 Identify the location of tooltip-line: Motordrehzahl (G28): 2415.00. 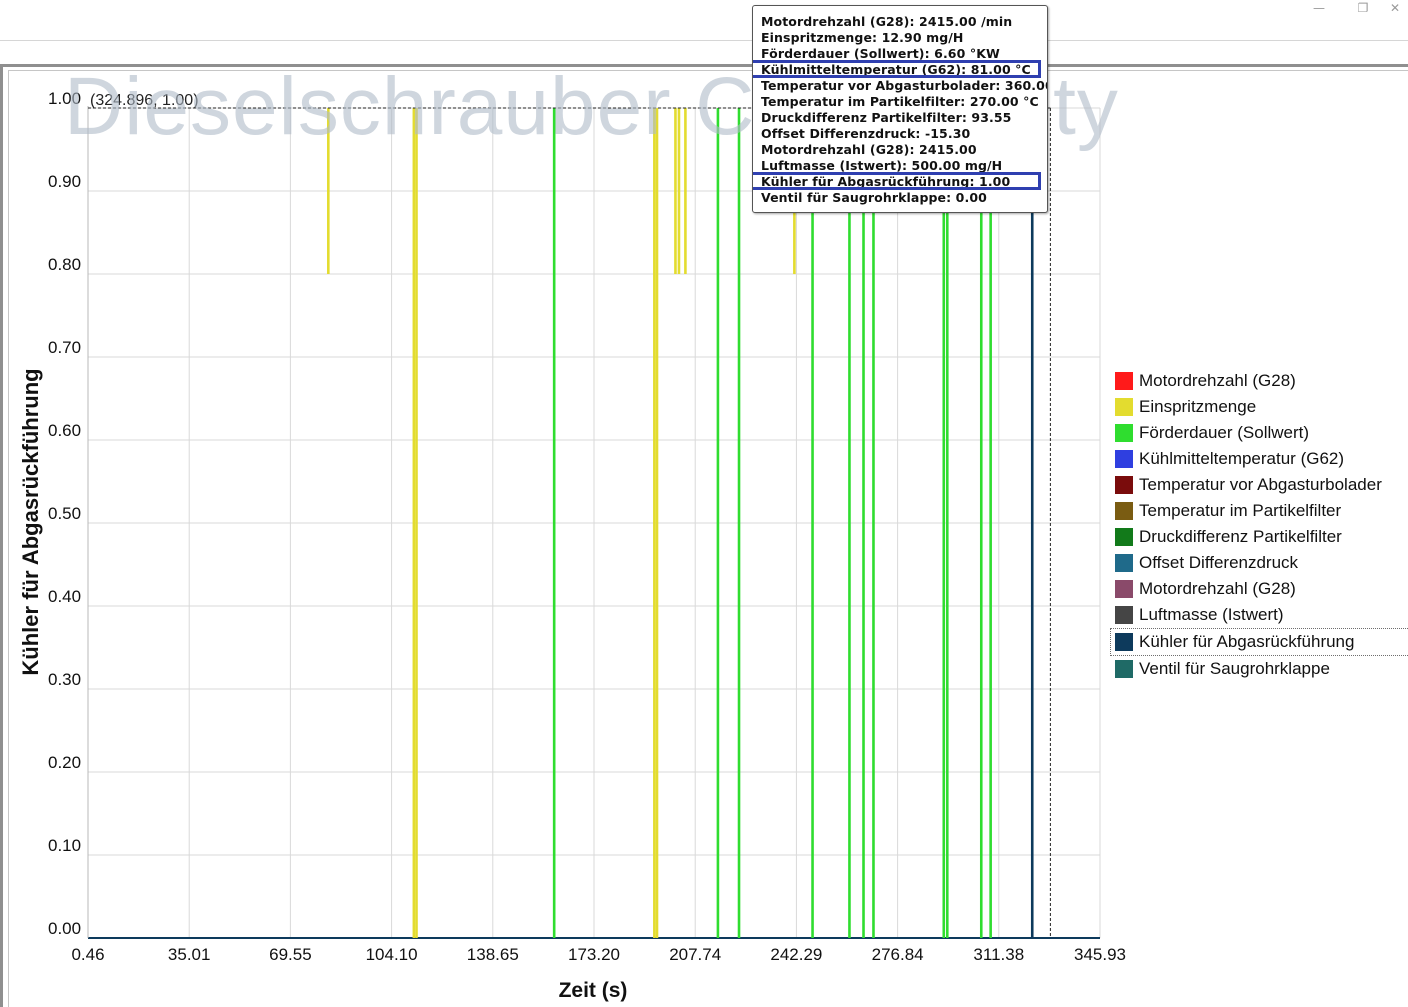
(869, 149).